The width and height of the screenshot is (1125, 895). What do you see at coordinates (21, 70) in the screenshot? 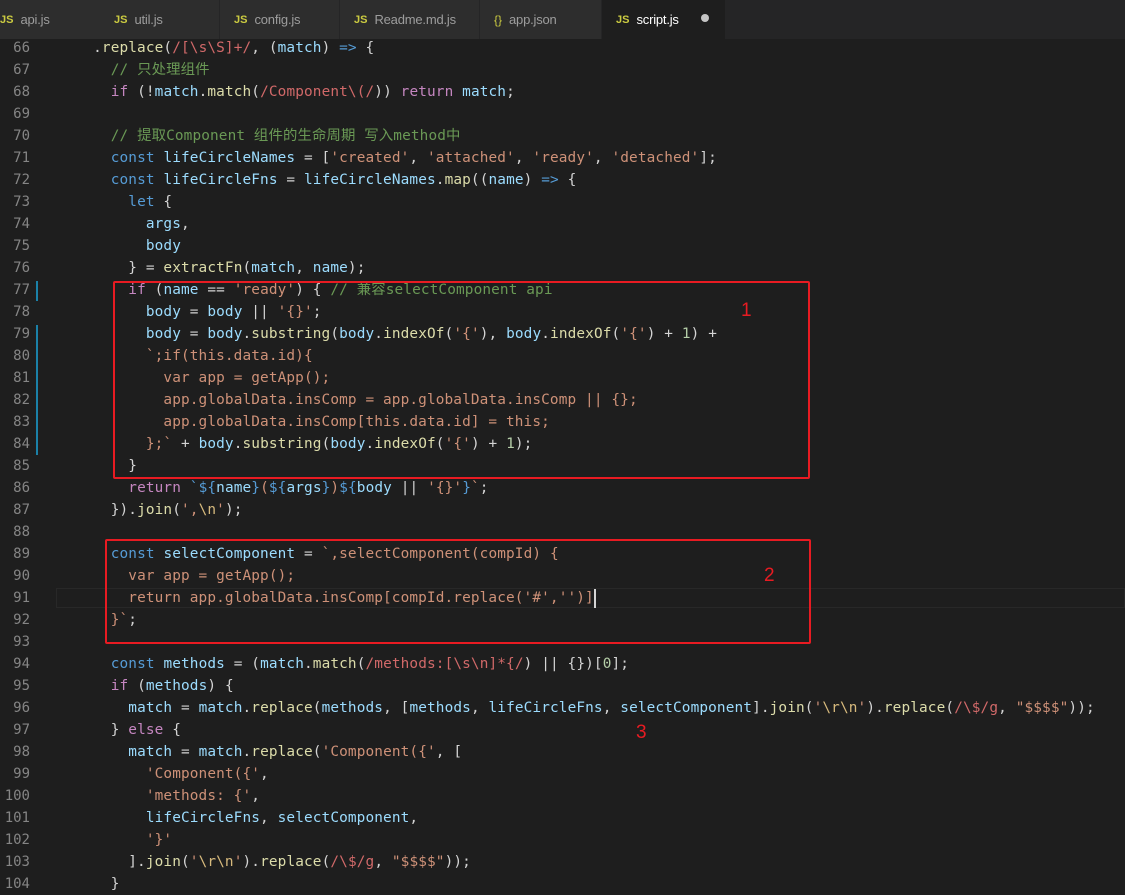
I see `line-number: 67` at bounding box center [21, 70].